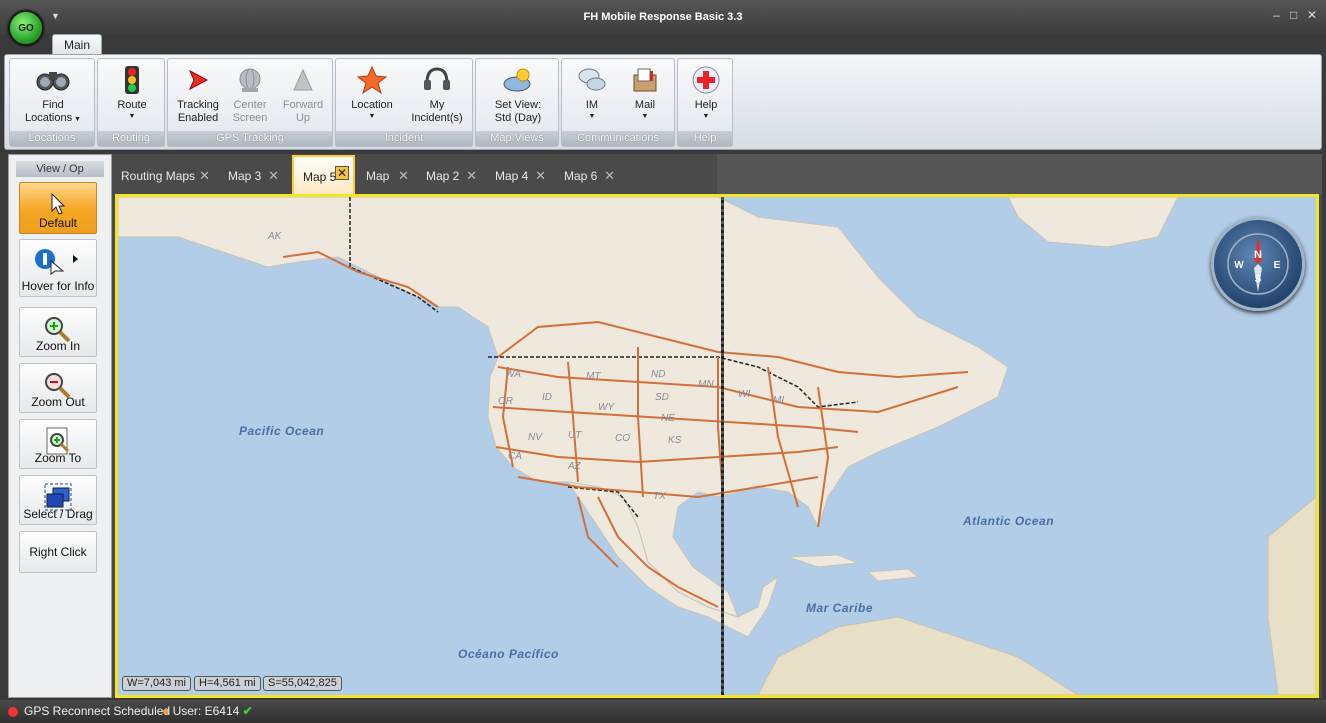 This screenshot has width=1326, height=723. Describe the element at coordinates (508, 654) in the screenshot. I see `ocean-label-oceano-pacifico: Océano Pacífico` at that location.